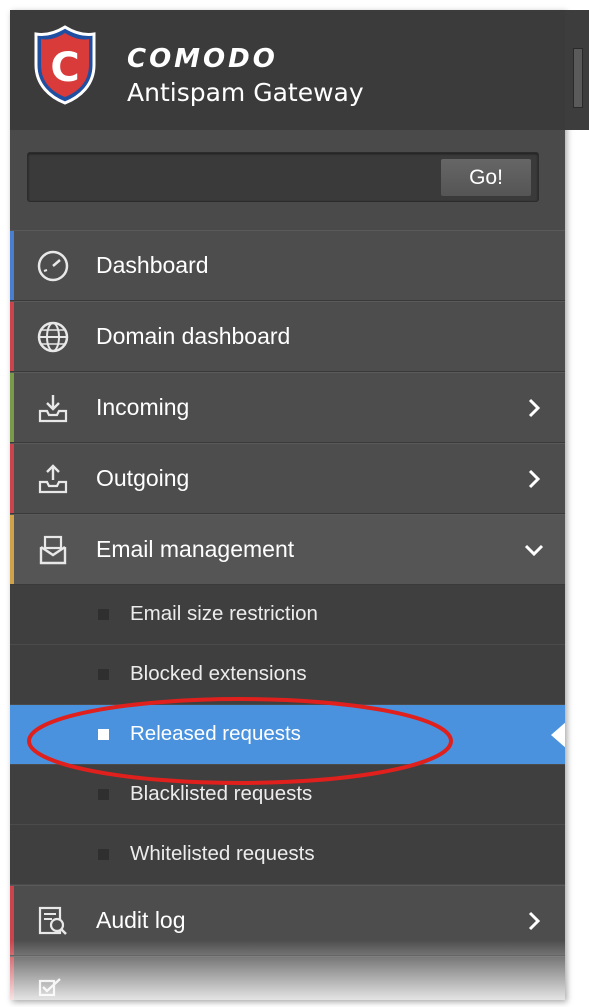  I want to click on submenu-item-released-requests: Released requests, so click(287, 735).